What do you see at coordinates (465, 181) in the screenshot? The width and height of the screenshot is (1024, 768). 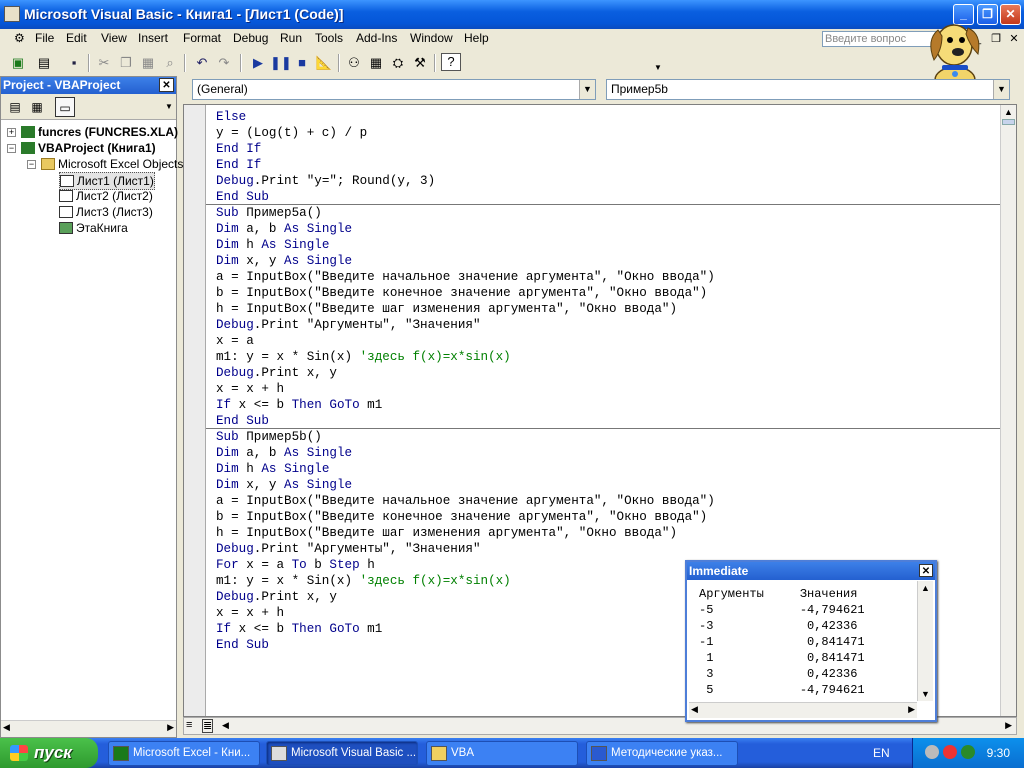 I see `code-line: Debug.Print "y="; Round(y, 3)` at bounding box center [465, 181].